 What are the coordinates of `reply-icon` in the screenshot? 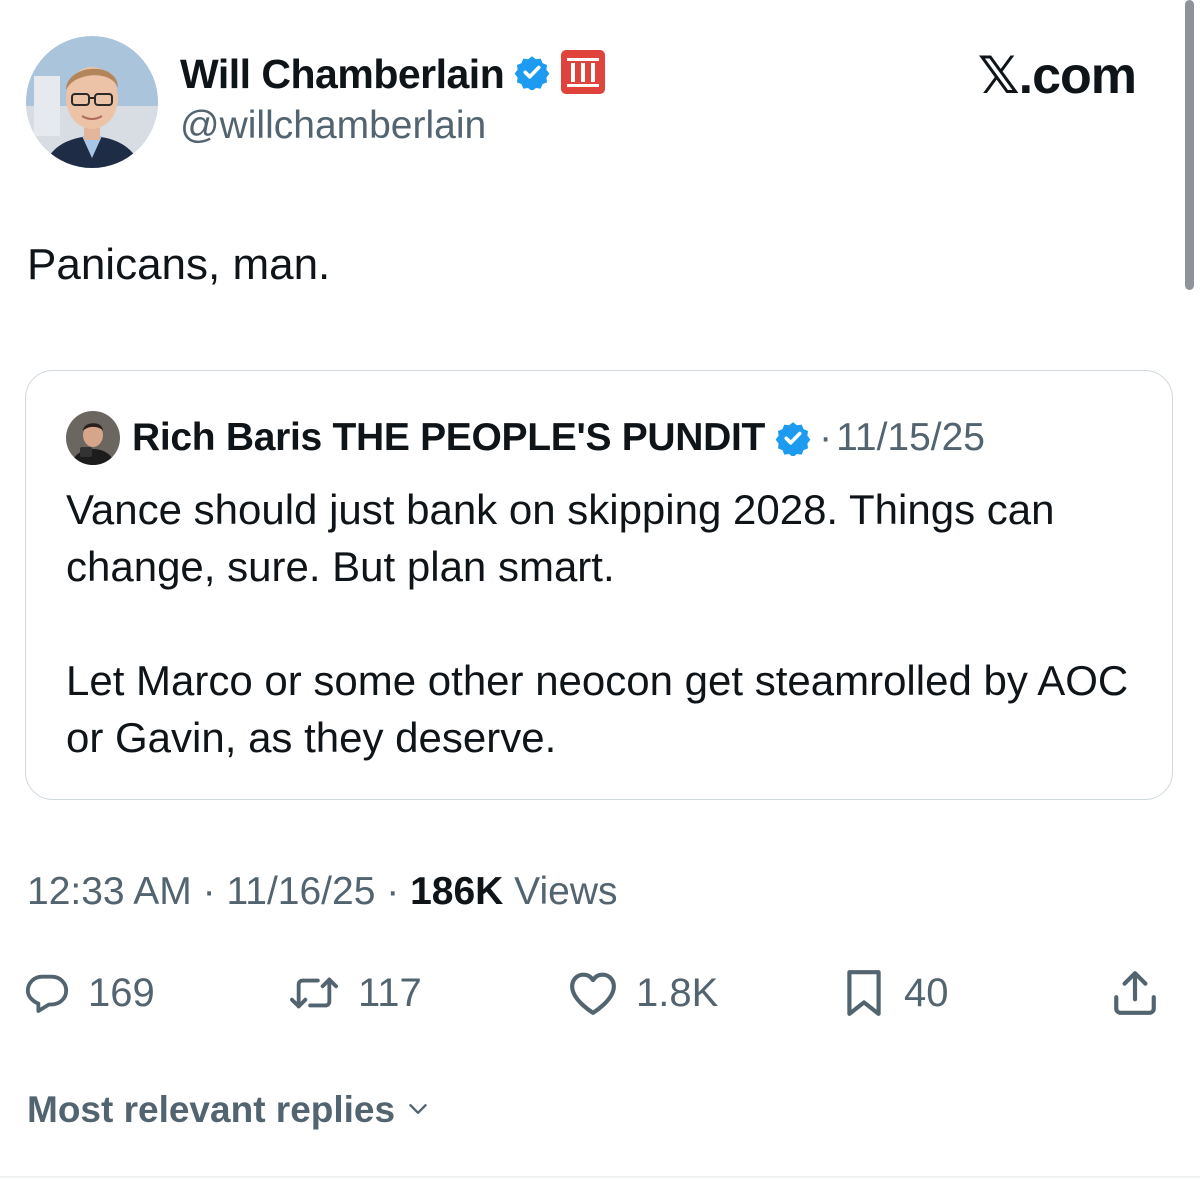 It's located at (47, 993).